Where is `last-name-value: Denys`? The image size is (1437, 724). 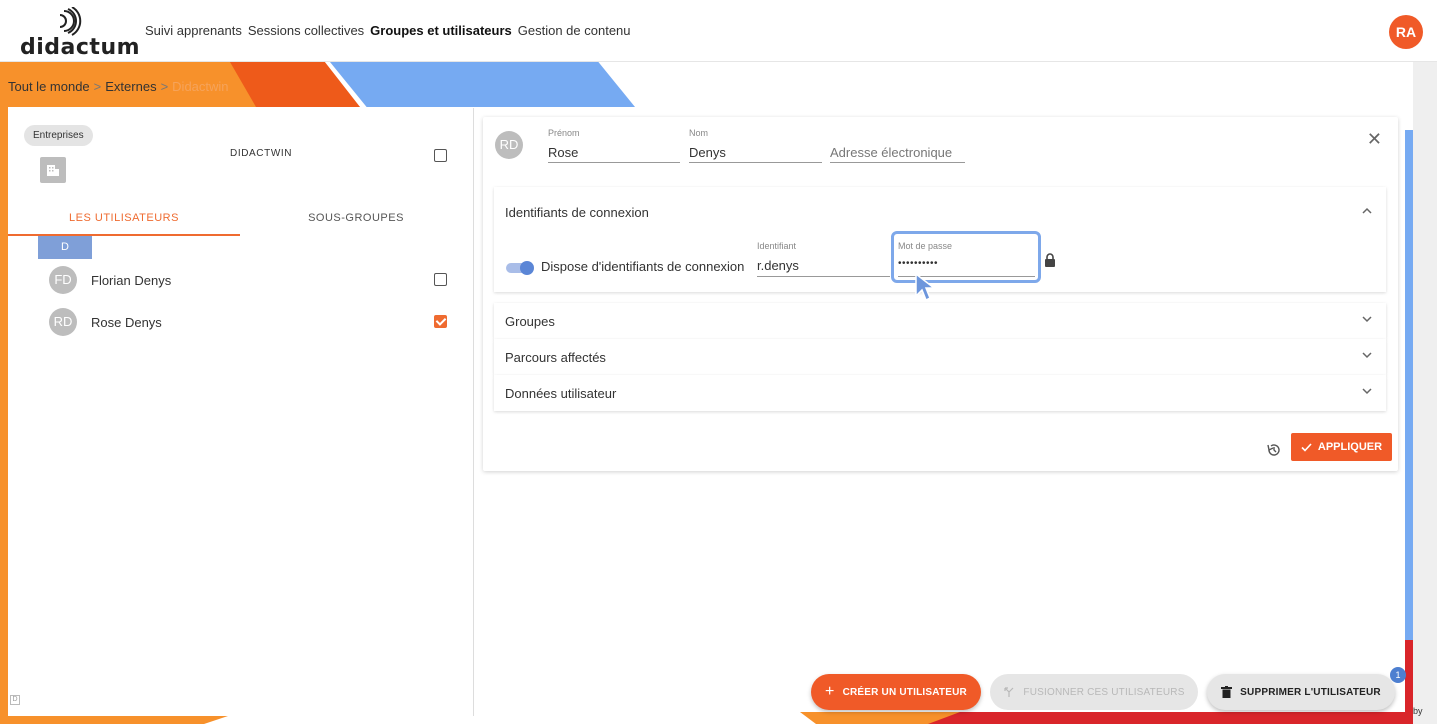 last-name-value: Denys is located at coordinates (707, 152).